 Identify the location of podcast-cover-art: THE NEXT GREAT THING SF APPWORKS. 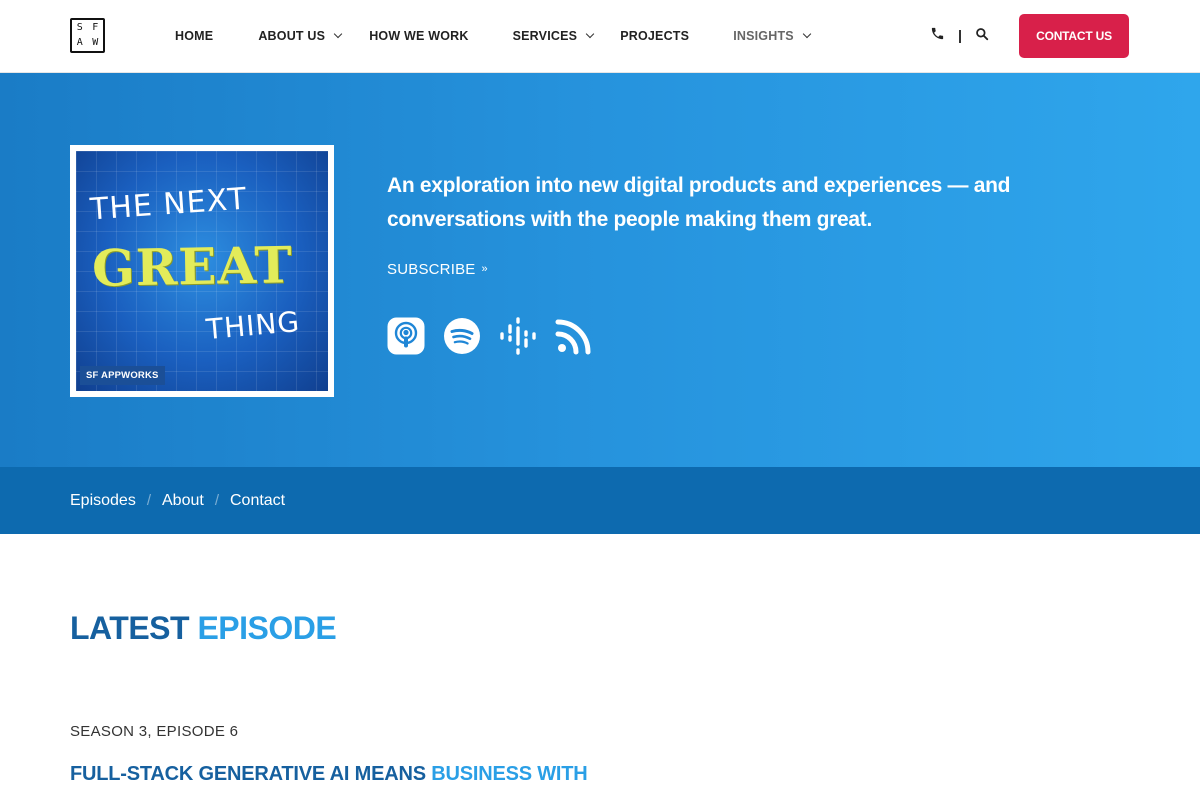
(202, 271).